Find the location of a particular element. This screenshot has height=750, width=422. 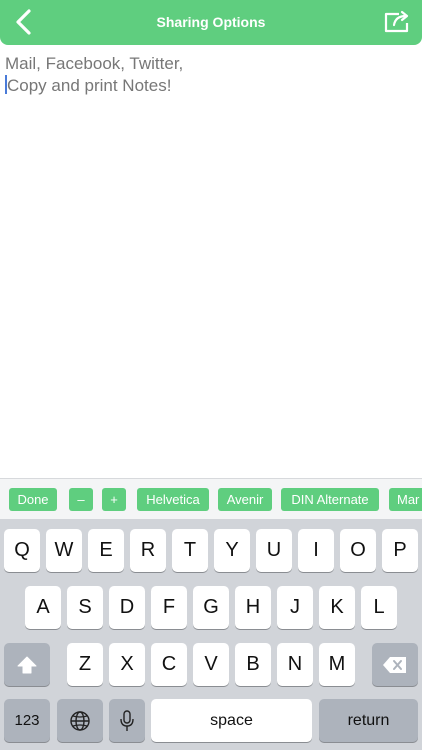

key-d: D is located at coordinates (127, 607).